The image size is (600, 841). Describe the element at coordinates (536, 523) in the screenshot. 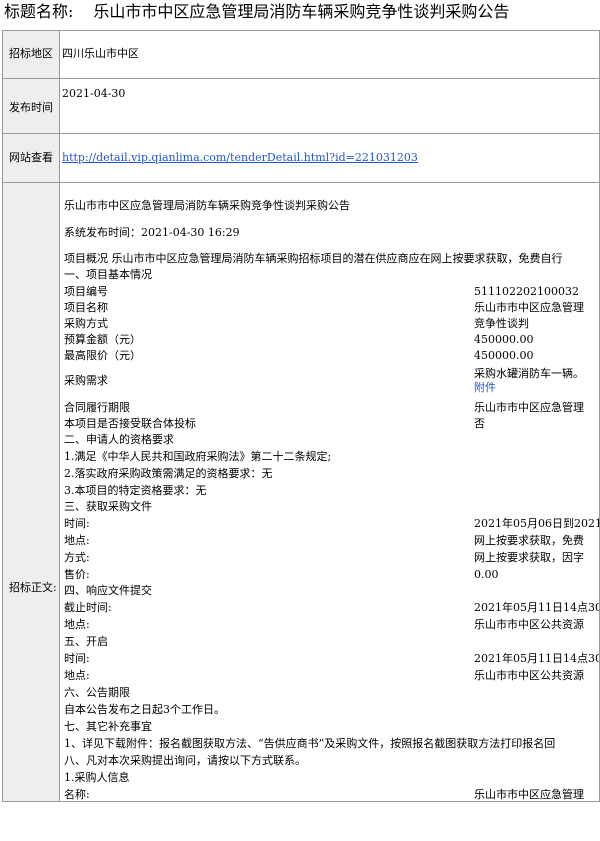

I see `get-time-value: 2021年05月06日到2021` at that location.